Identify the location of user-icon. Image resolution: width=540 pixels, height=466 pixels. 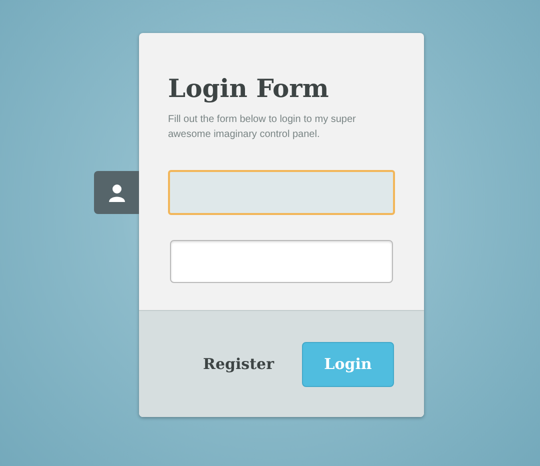
(116, 193).